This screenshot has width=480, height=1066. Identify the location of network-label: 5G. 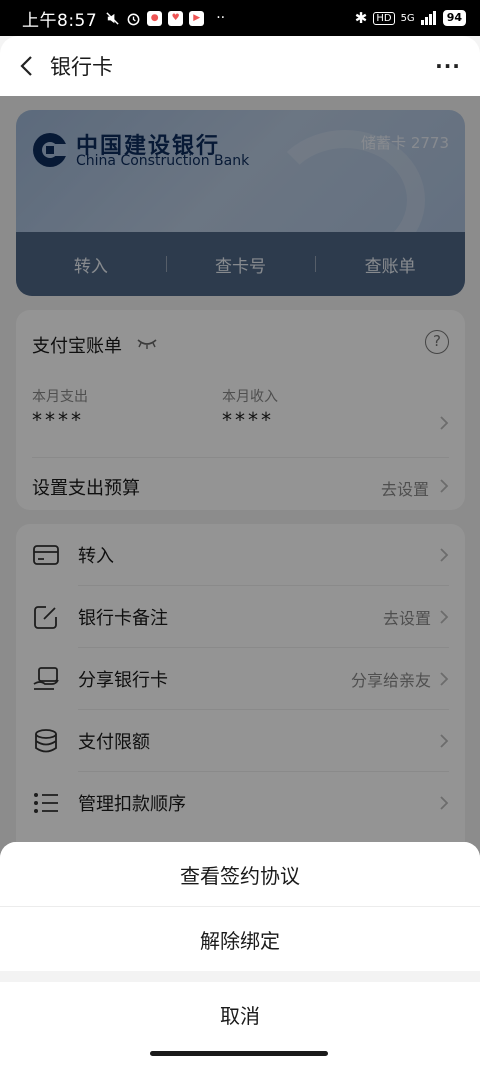
(407, 18).